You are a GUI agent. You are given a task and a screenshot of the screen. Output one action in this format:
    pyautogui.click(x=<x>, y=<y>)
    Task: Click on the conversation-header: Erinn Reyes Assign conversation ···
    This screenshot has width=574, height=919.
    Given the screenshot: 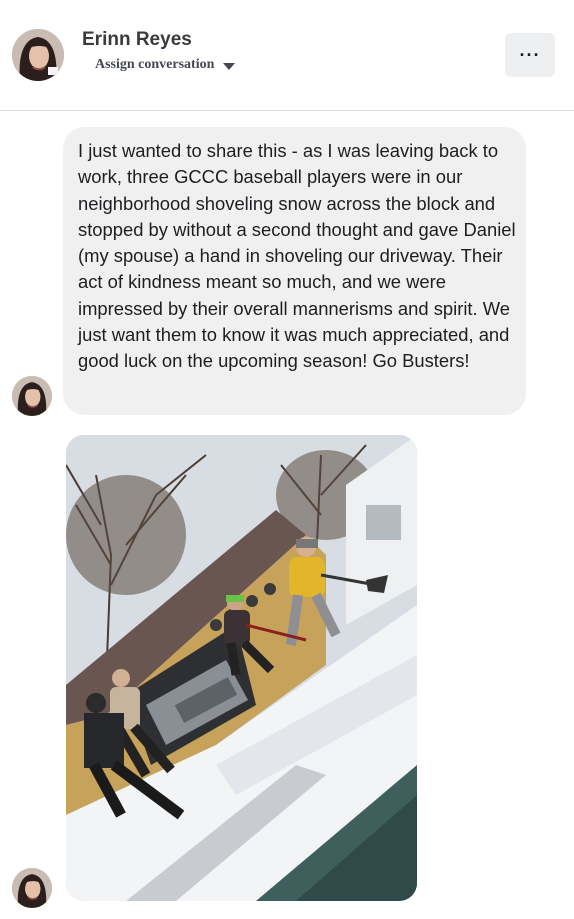 What is the action you would take?
    pyautogui.click(x=287, y=55)
    